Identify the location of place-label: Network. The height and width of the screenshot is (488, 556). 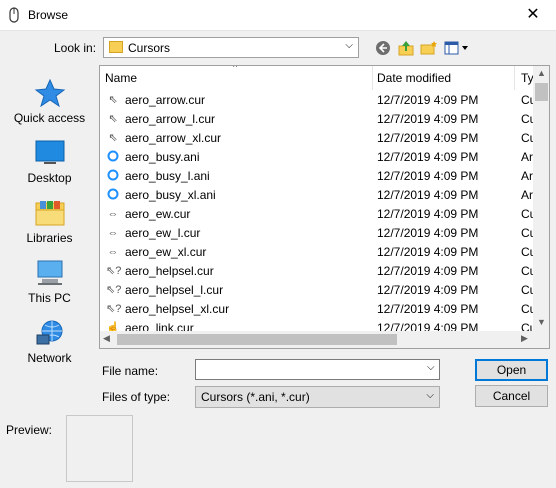
(49, 358).